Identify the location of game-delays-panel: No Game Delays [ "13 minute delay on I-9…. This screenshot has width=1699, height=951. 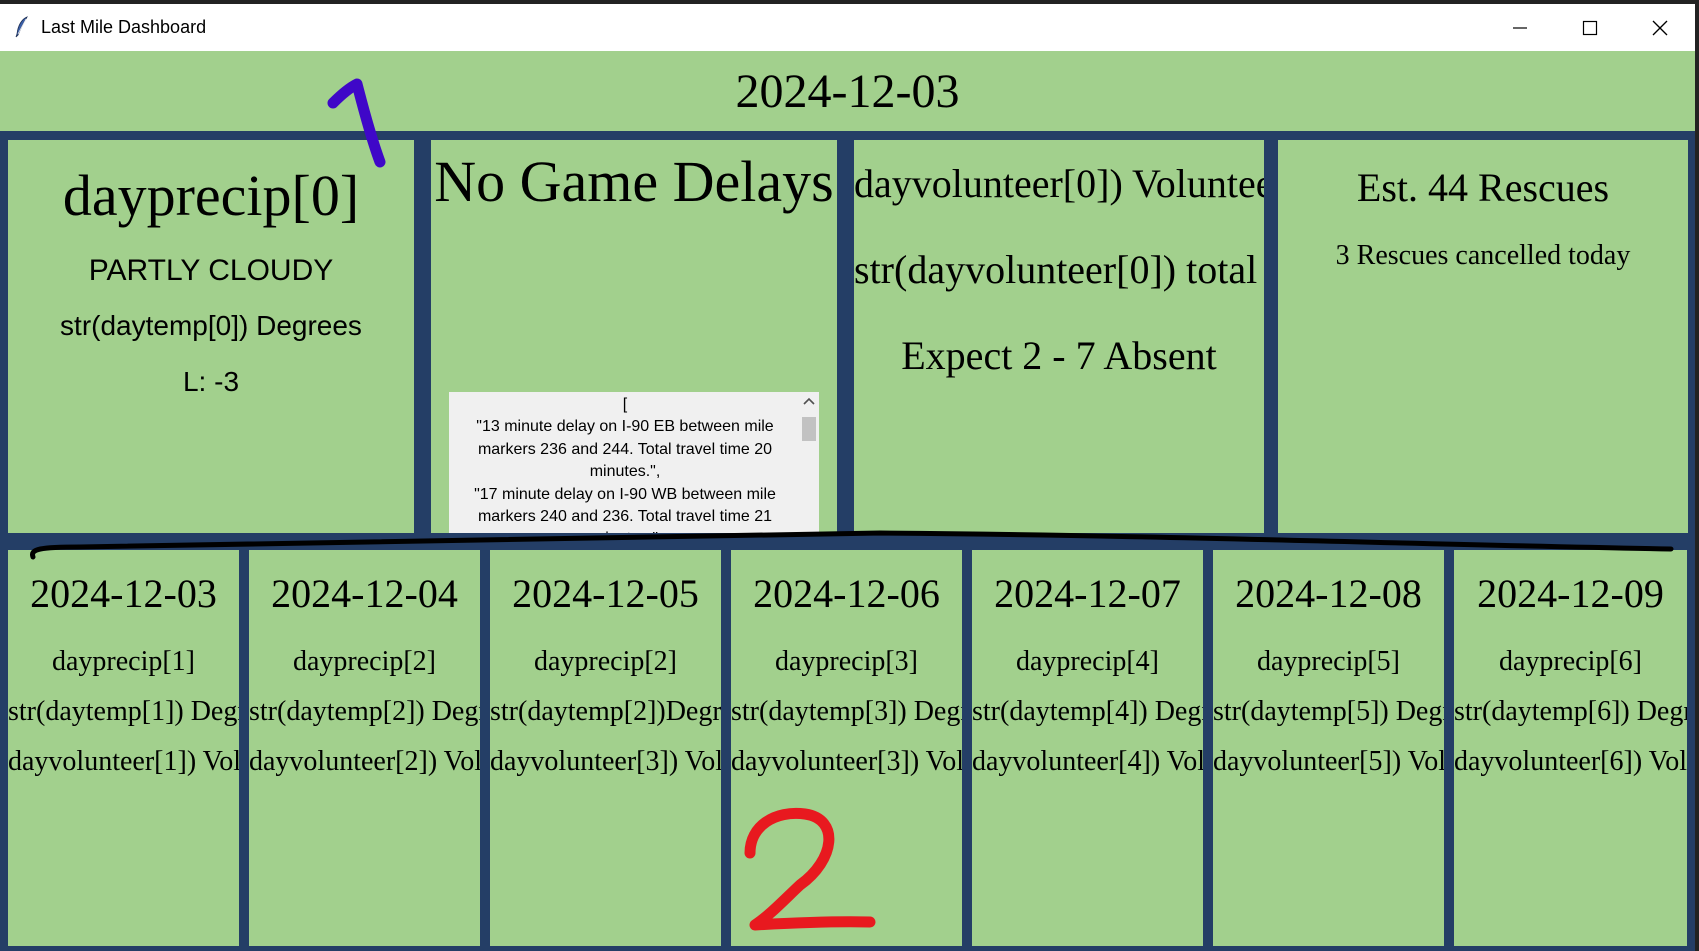
(634, 336).